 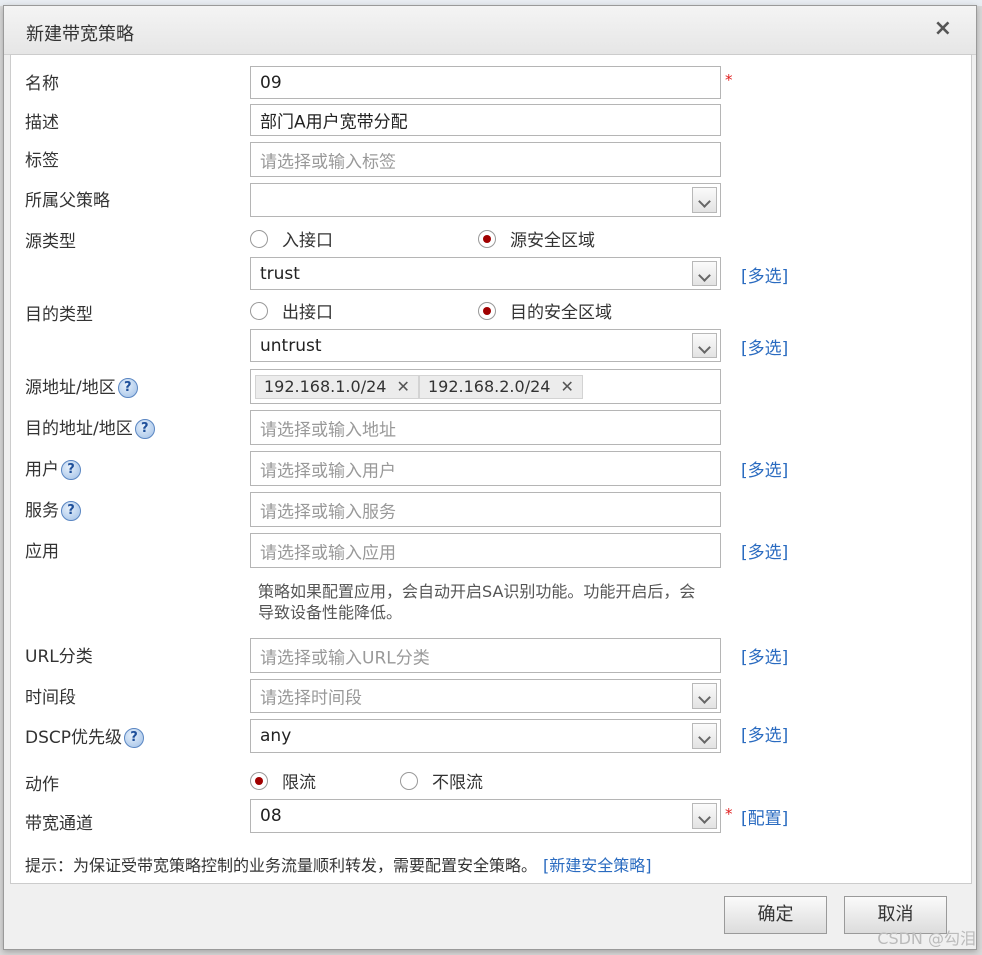 I want to click on name-value: 09, so click(x=271, y=82).